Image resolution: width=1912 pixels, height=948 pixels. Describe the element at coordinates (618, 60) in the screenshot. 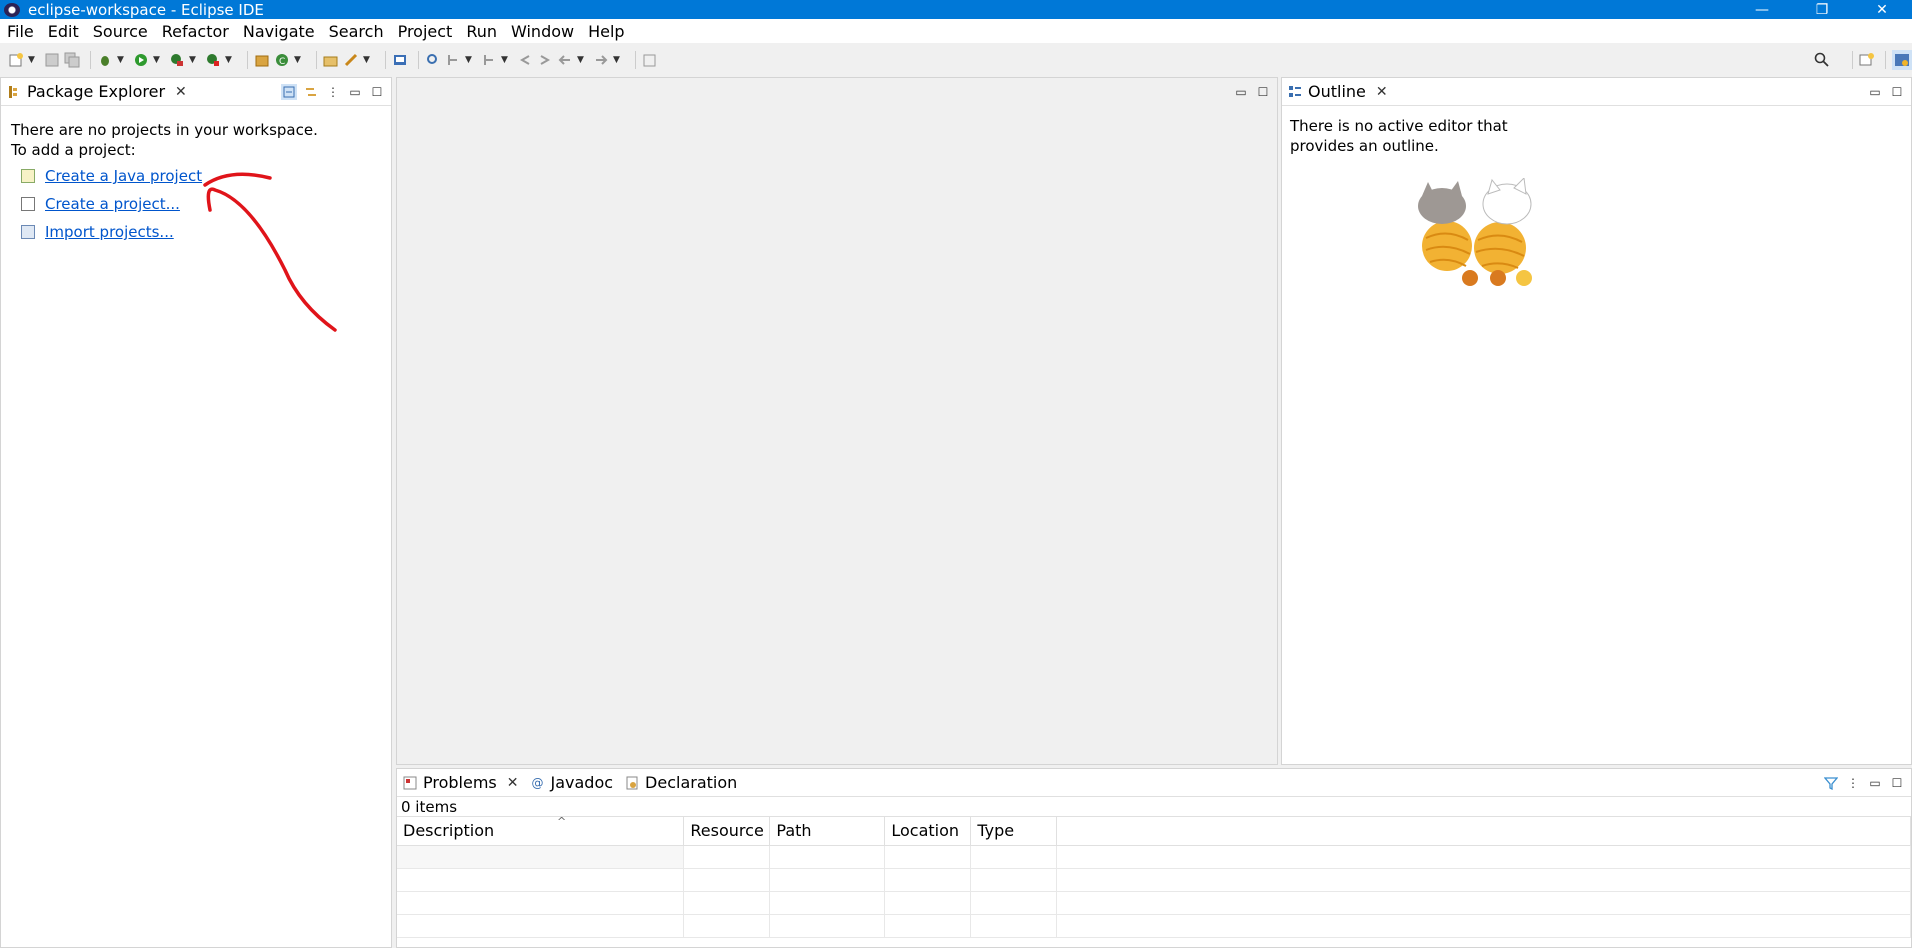

I see `forward-dropdown-icon: ▼` at that location.